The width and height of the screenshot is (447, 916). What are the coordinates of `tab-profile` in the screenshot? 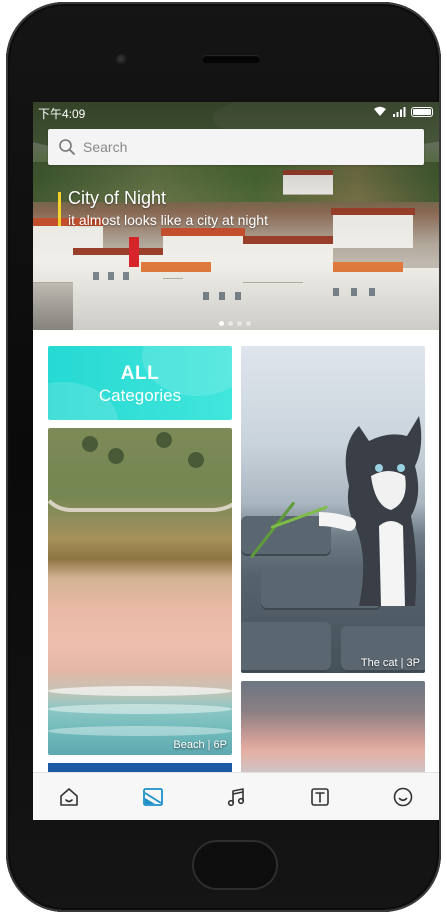 It's located at (403, 797).